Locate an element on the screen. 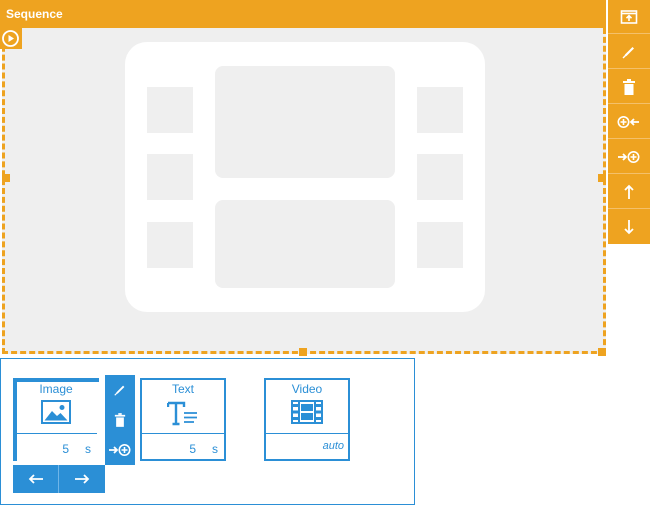 The image size is (650, 510). image-icon is located at coordinates (56, 412).